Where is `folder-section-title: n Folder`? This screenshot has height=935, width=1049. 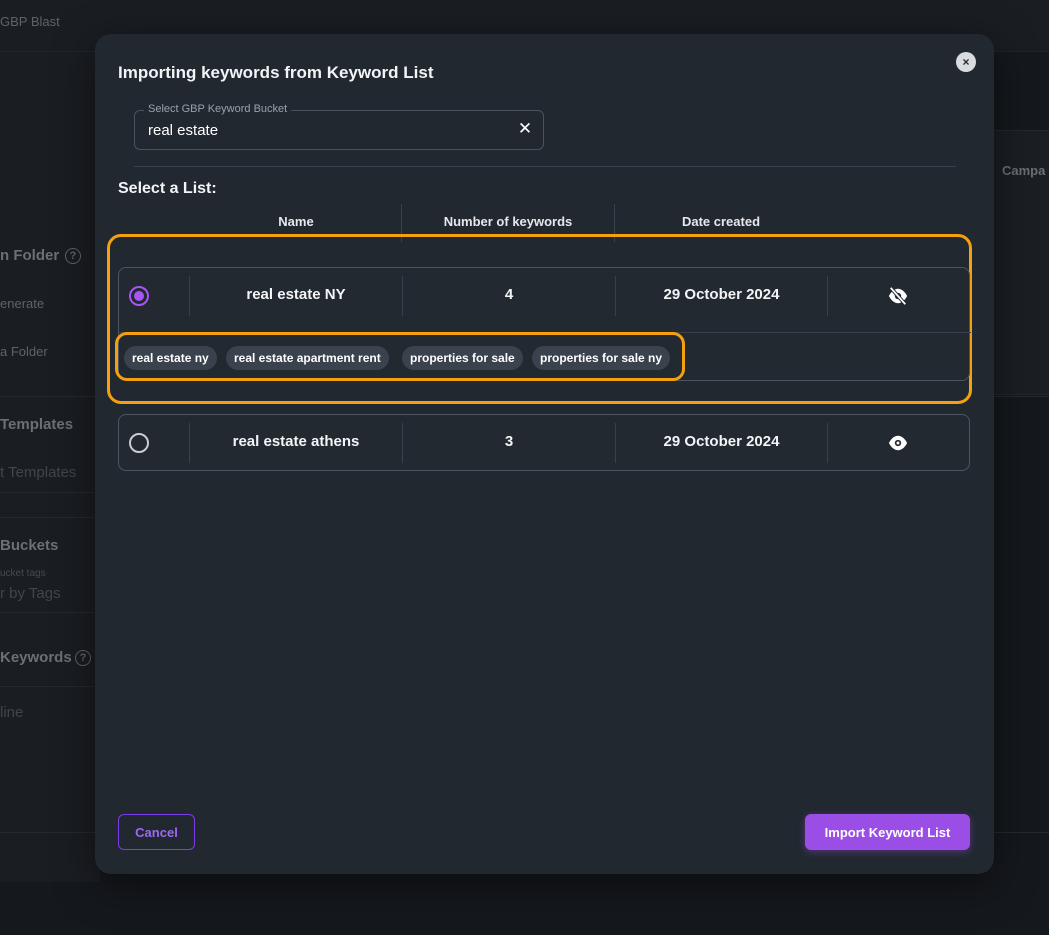
folder-section-title: n Folder is located at coordinates (30, 255).